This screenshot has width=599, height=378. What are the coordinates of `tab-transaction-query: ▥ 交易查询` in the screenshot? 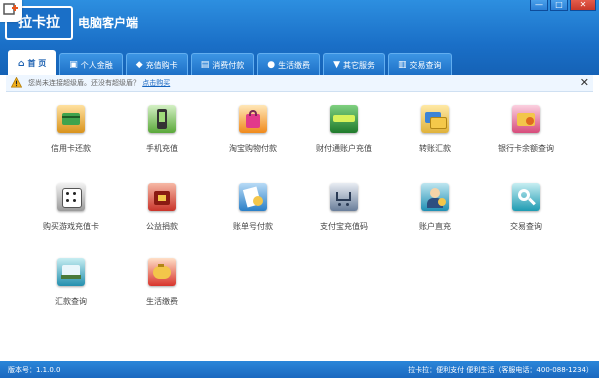 It's located at (419, 64).